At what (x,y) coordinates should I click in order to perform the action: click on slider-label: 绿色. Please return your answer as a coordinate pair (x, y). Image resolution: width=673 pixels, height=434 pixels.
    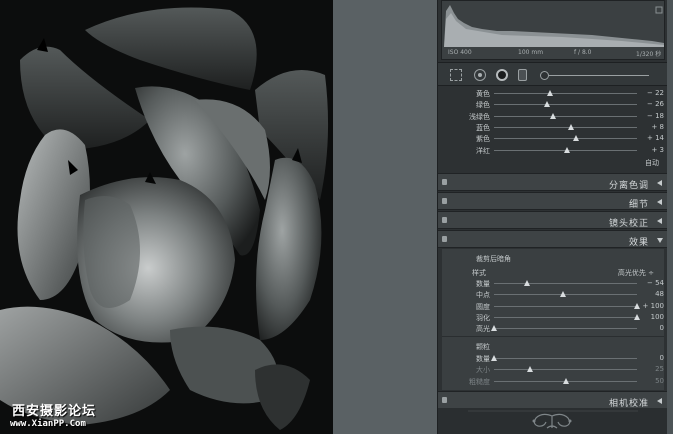
    Looking at the image, I should click on (483, 105).